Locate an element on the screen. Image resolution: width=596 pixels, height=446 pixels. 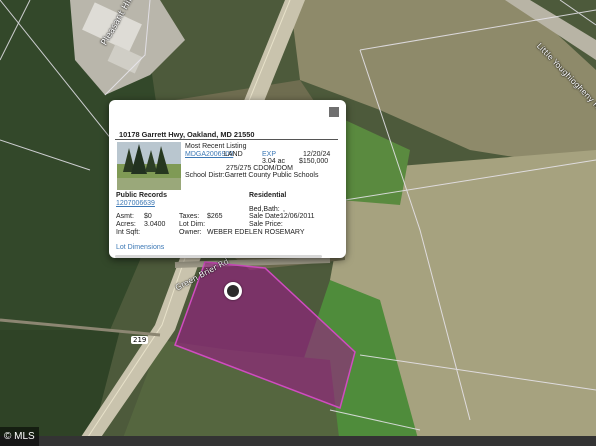
property-photo is located at coordinates (149, 166).